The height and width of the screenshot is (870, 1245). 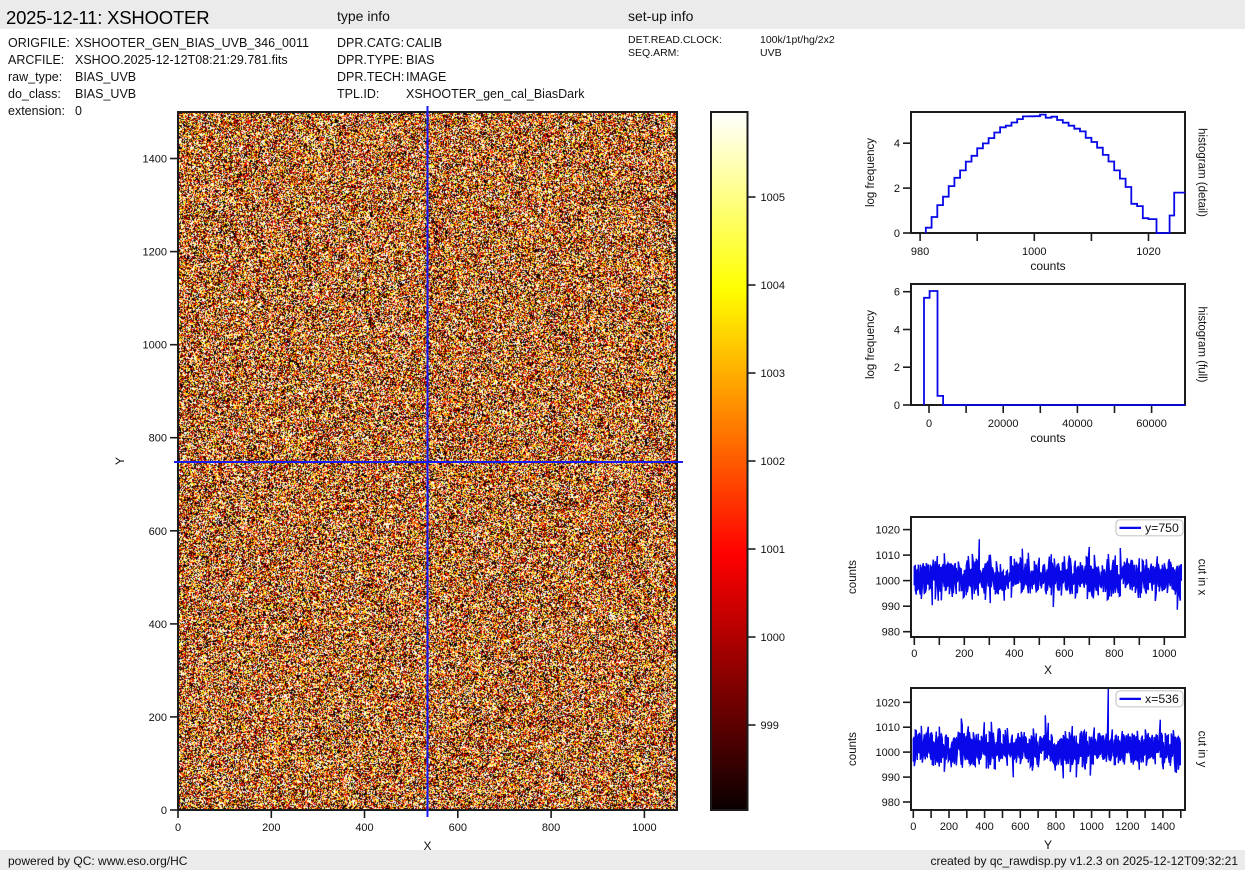 I want to click on svg-text: 1005, so click(x=773, y=198).